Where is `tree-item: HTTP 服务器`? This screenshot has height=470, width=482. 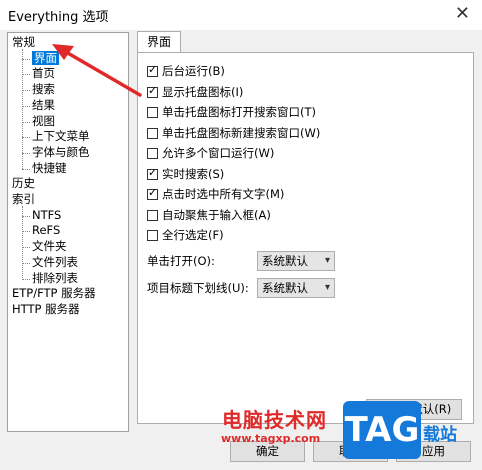 tree-item: HTTP 服务器 is located at coordinates (46, 309).